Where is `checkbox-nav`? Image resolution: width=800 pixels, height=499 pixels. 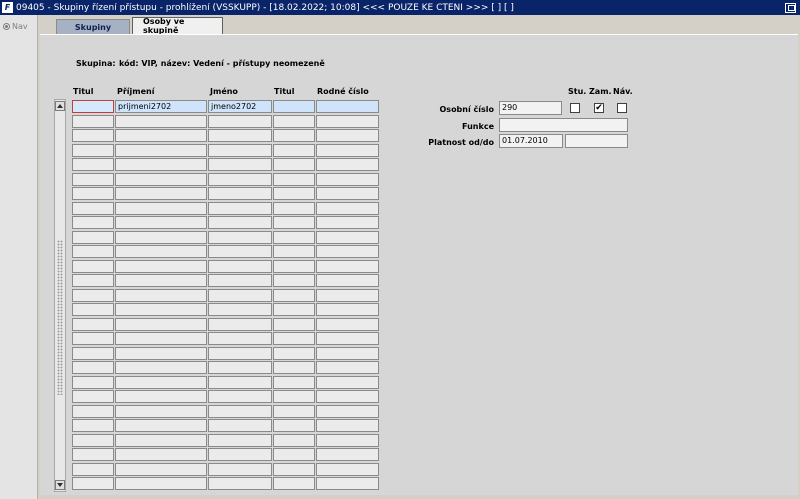 checkbox-nav is located at coordinates (622, 108).